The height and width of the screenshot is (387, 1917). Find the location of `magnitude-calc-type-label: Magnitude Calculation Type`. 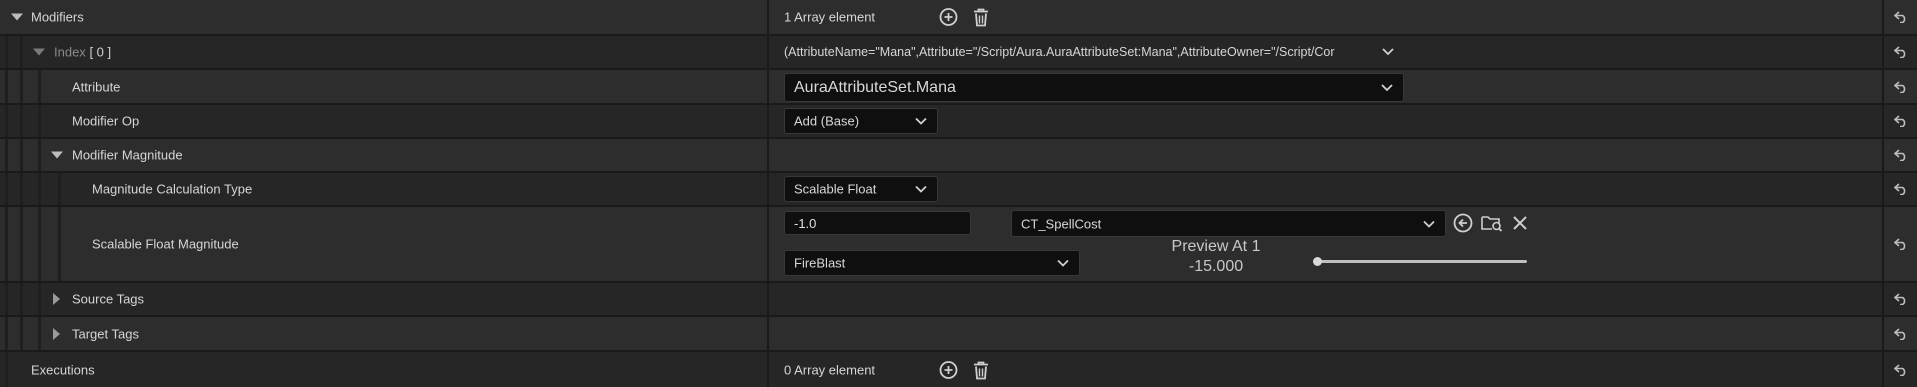

magnitude-calc-type-label: Magnitude Calculation Type is located at coordinates (172, 189).